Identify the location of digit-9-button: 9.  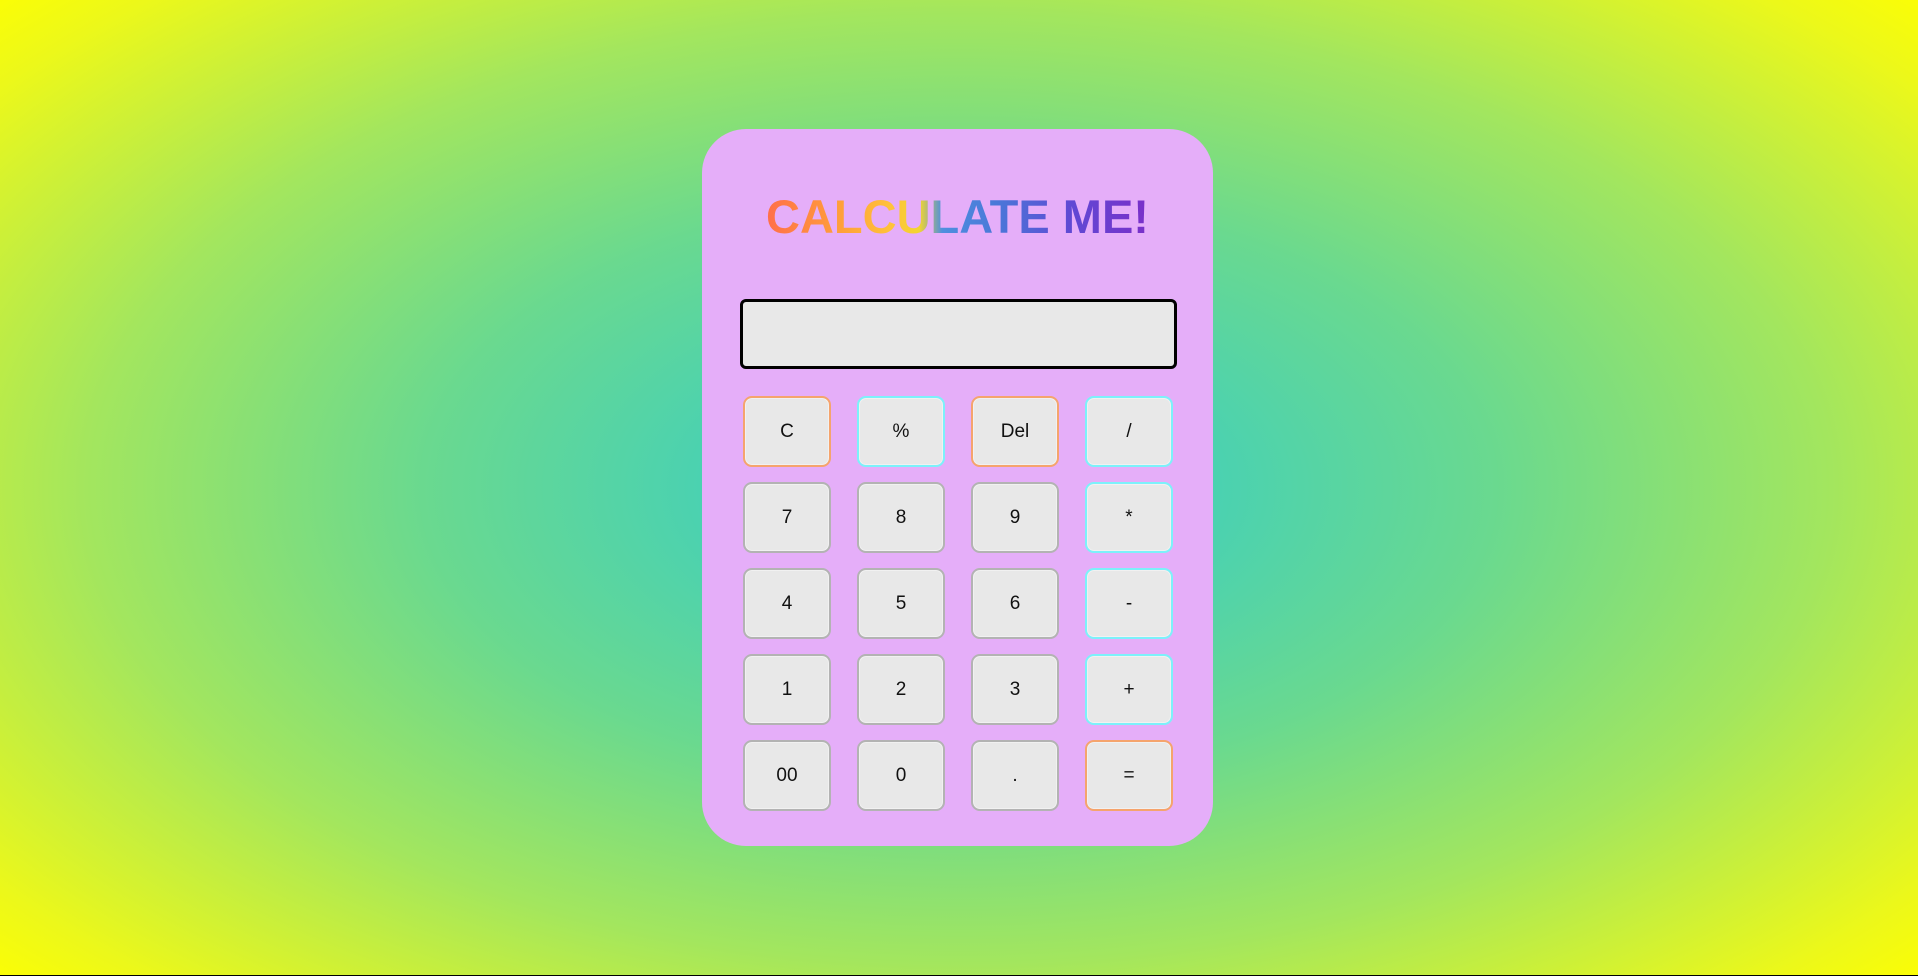
(1015, 517).